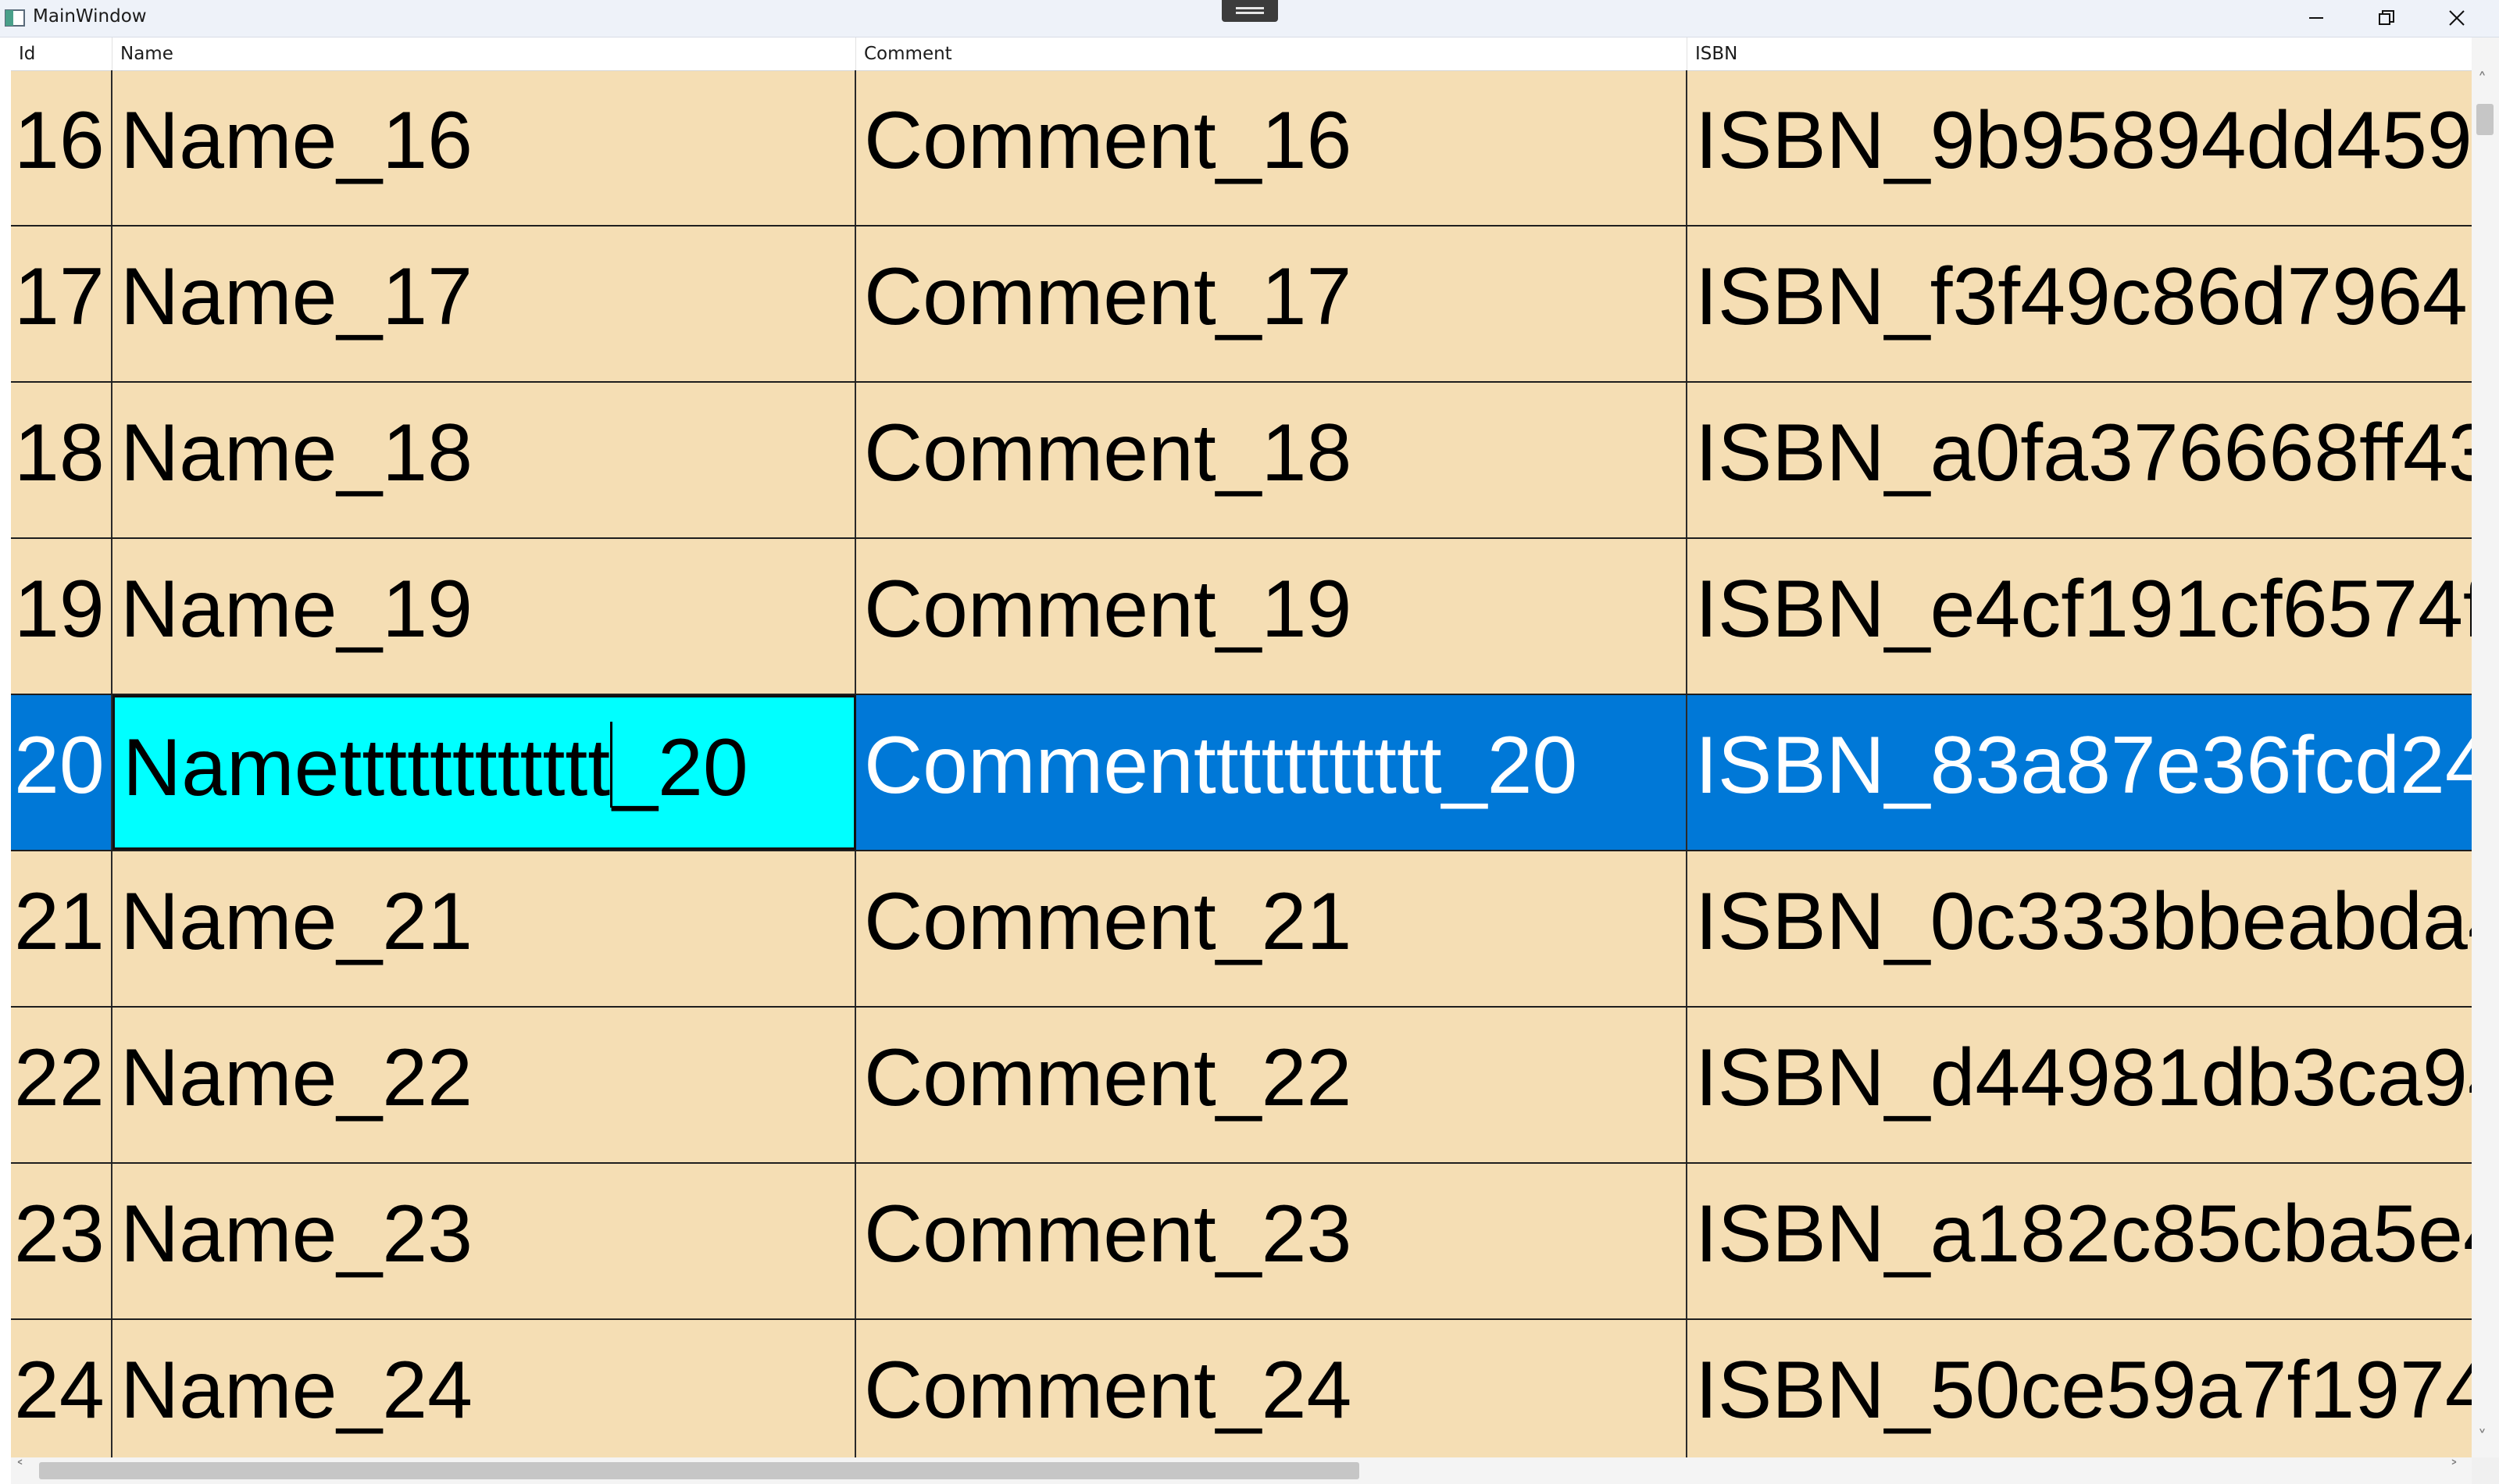 The image size is (2499, 1484). I want to click on minimize-icon, so click(2316, 18).